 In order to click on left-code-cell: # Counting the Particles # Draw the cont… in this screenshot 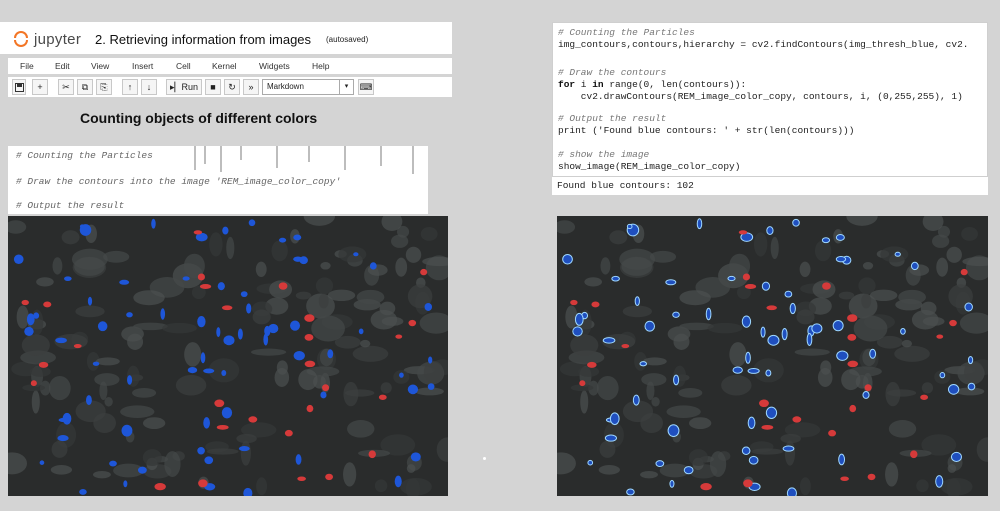, I will do `click(218, 180)`.